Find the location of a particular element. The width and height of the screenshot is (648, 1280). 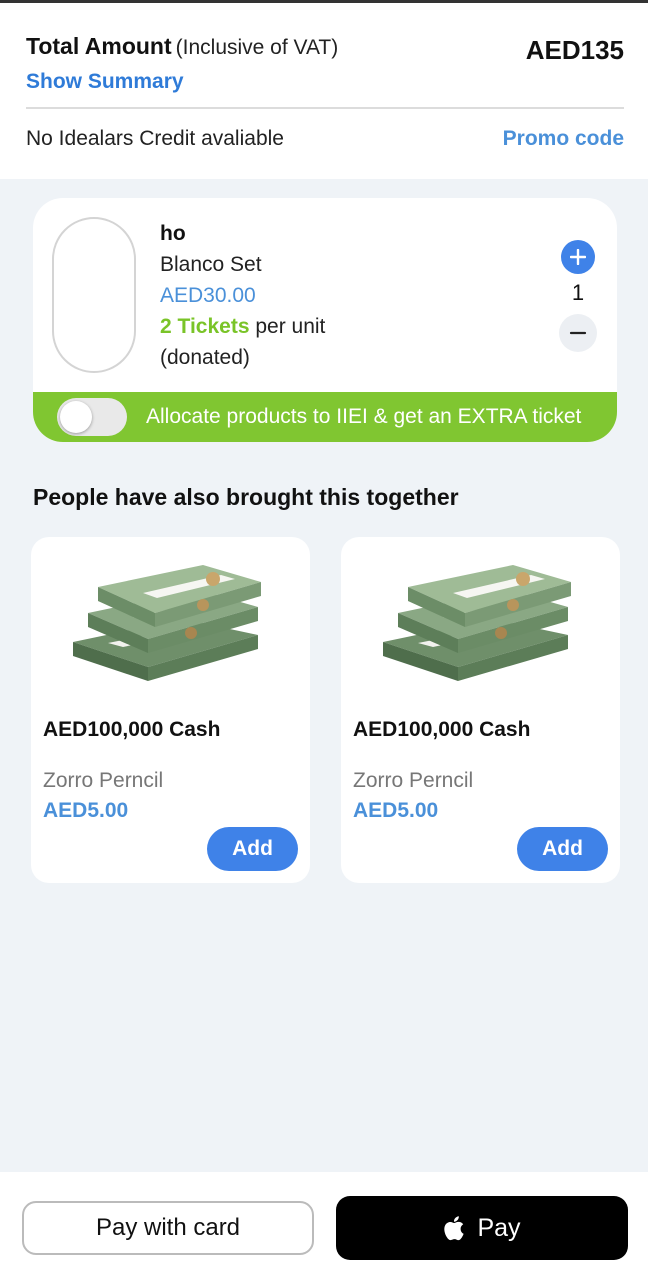

item-name: ho is located at coordinates (173, 233).